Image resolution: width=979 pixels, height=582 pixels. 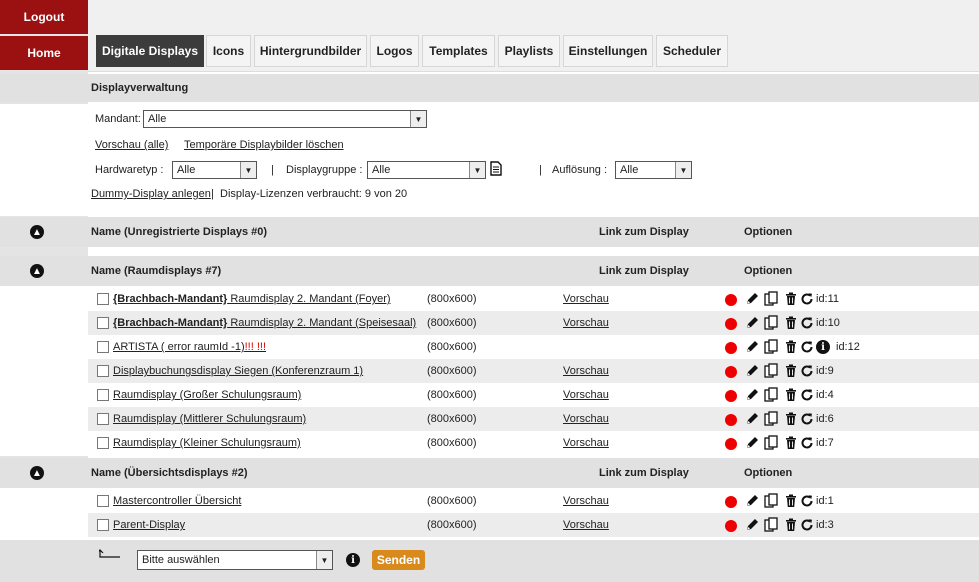 I want to click on aufloesung-label: Auflösung :, so click(x=580, y=170).